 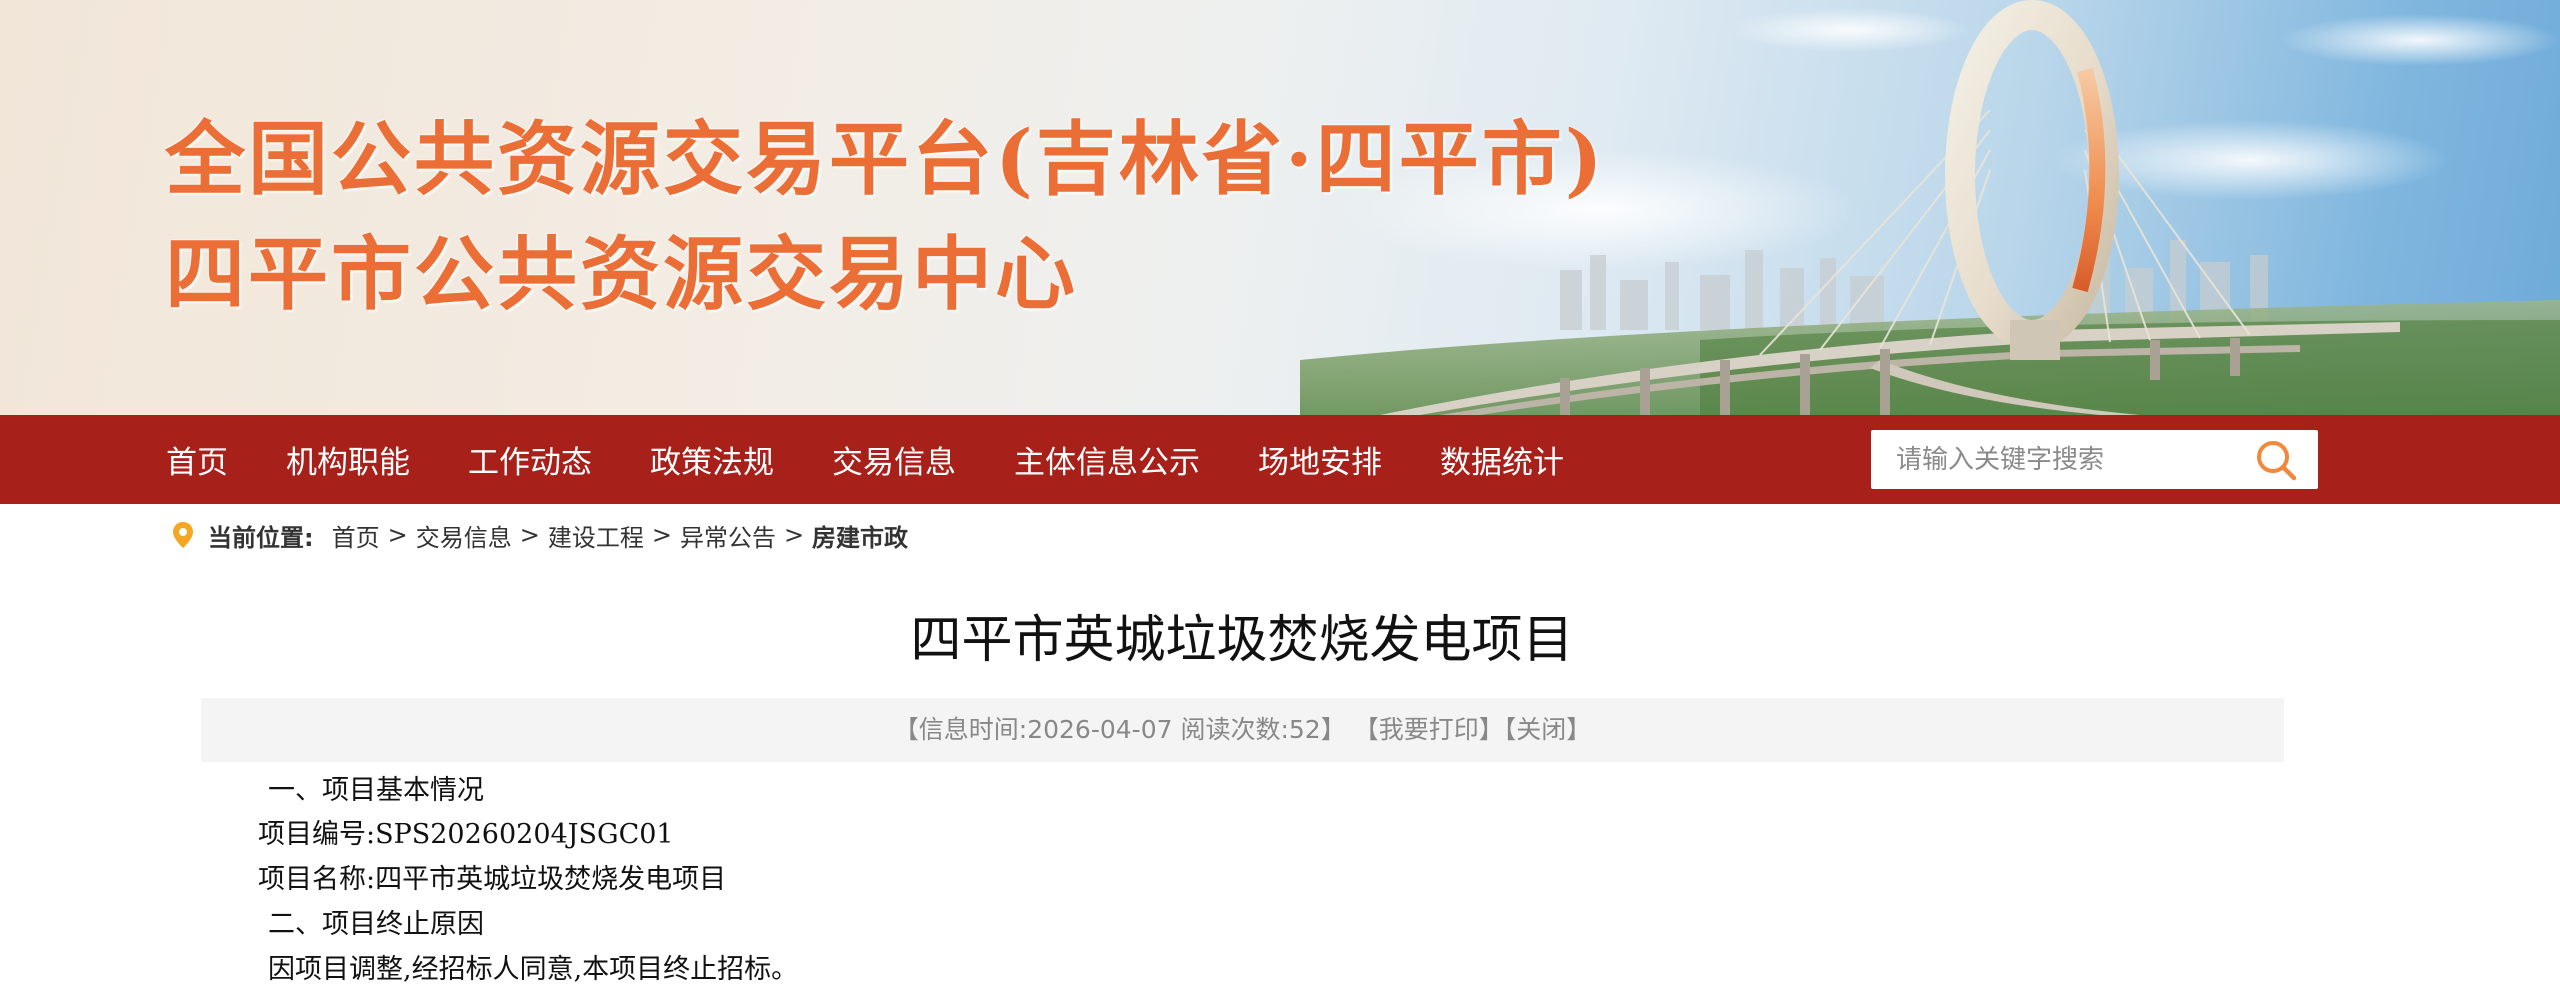 What do you see at coordinates (356, 535) in the screenshot?
I see `breadcrumb-home: 首页` at bounding box center [356, 535].